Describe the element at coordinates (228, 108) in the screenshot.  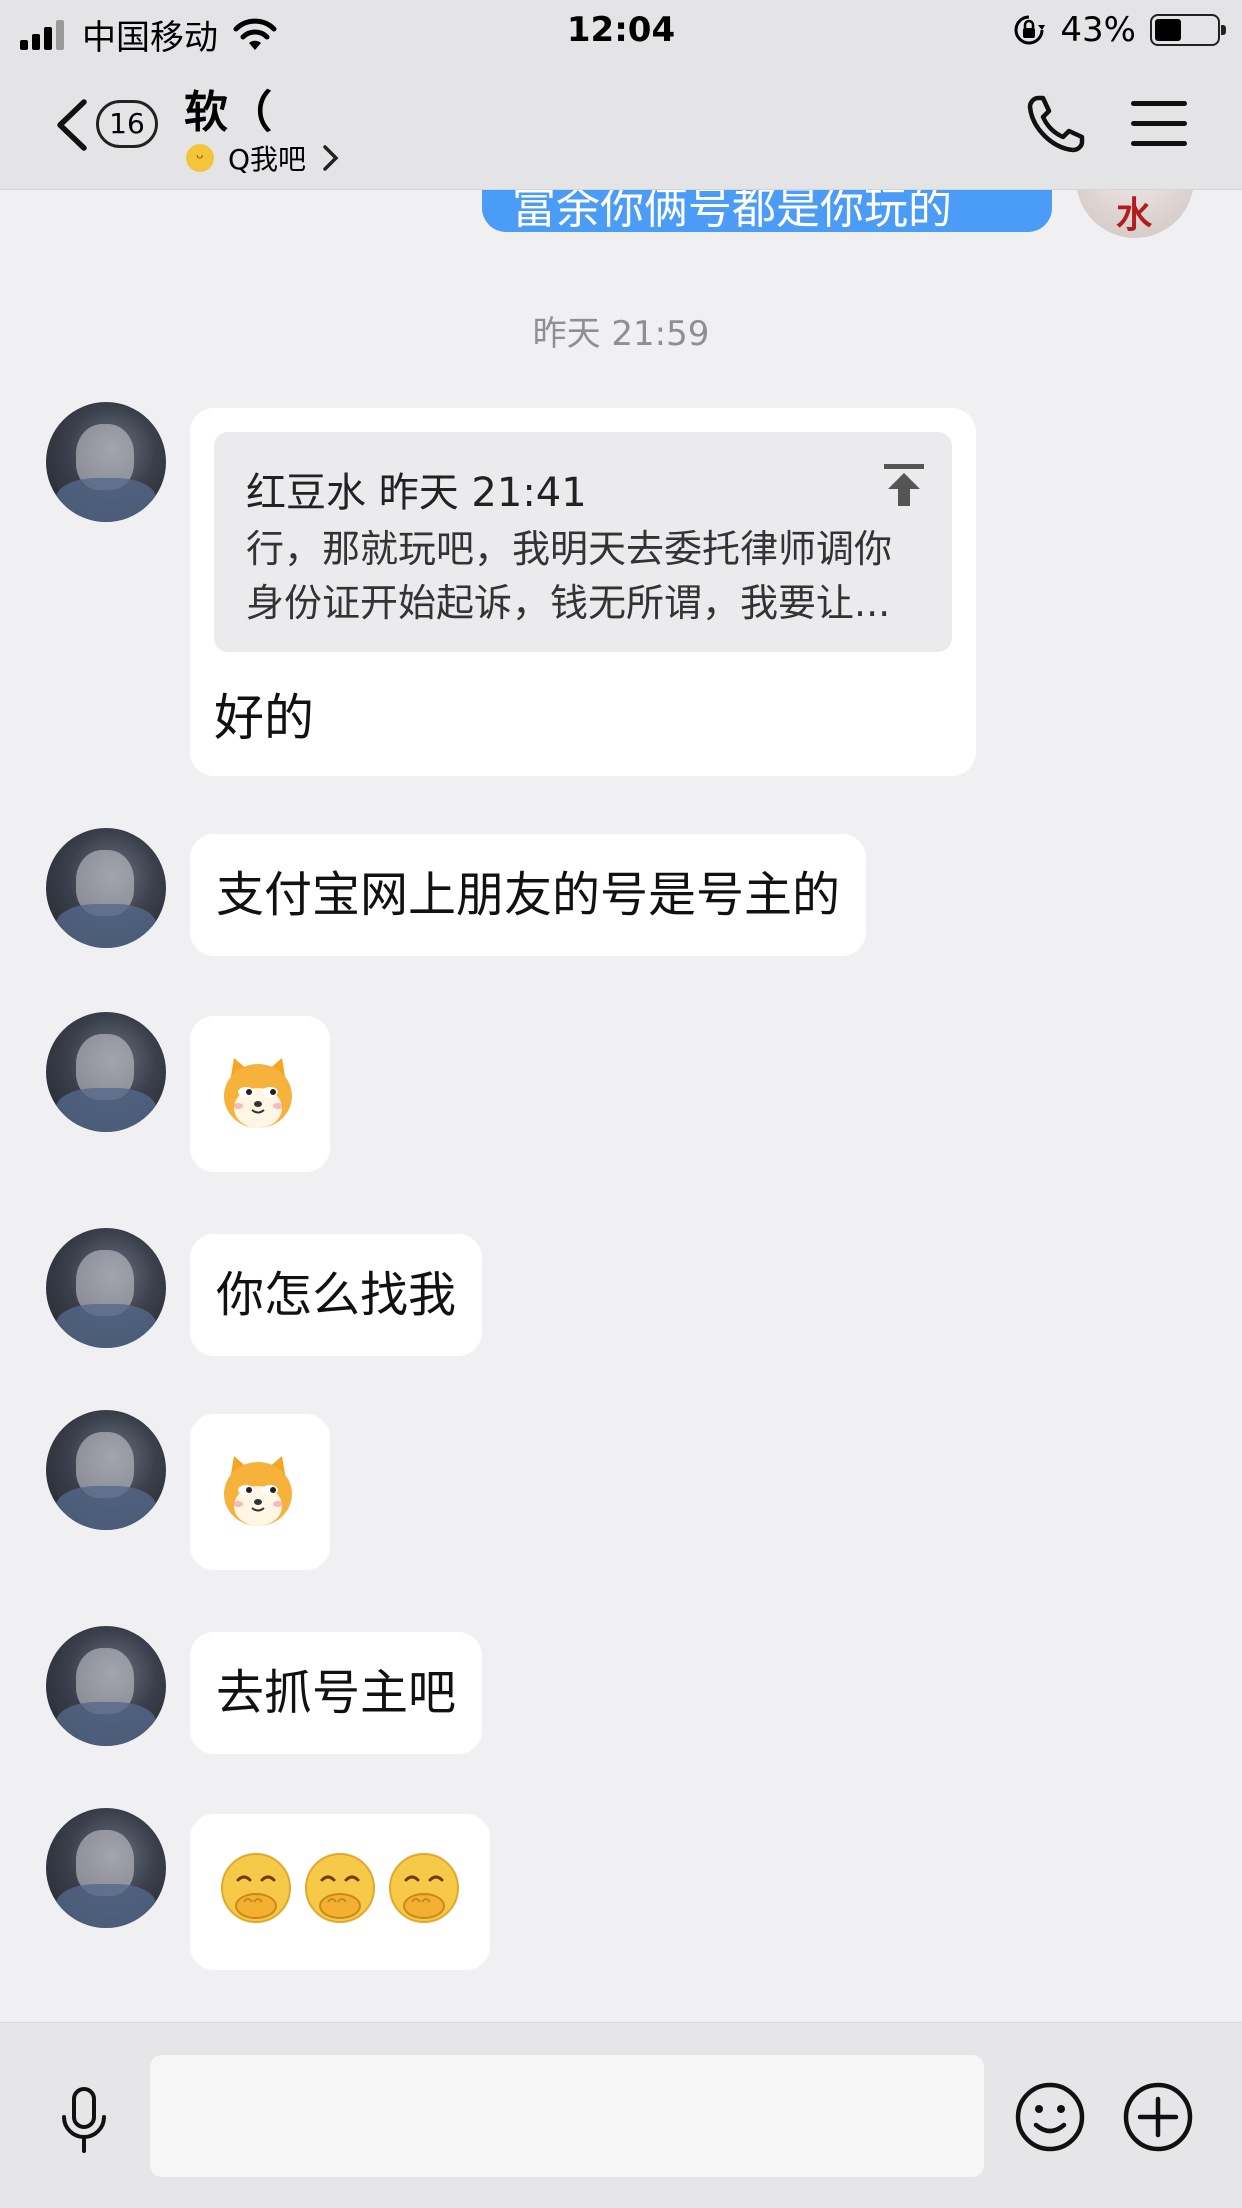
I see `contact-name: 软（` at that location.